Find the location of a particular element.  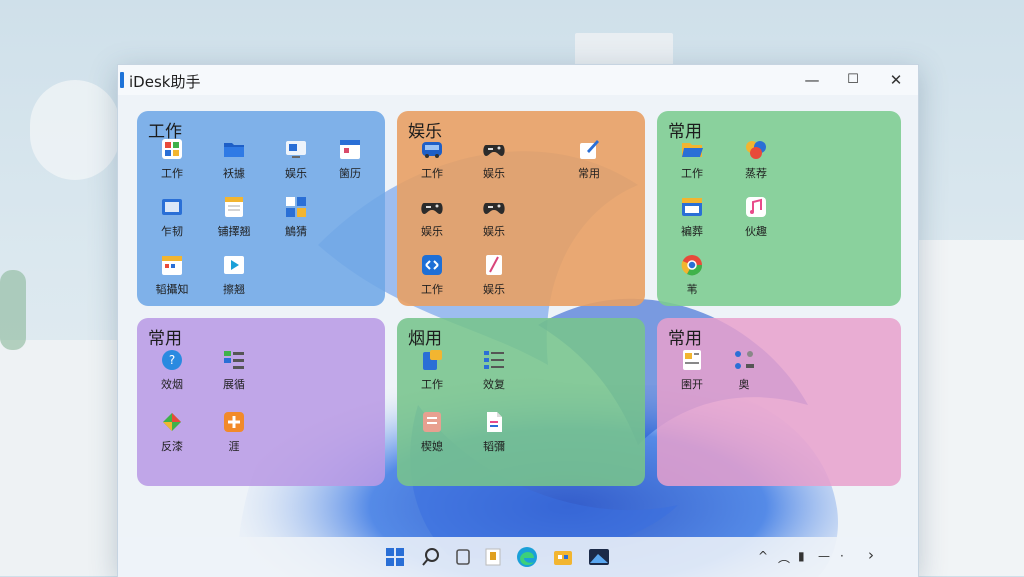

app-label: 楔媳 is located at coordinates (432, 446).